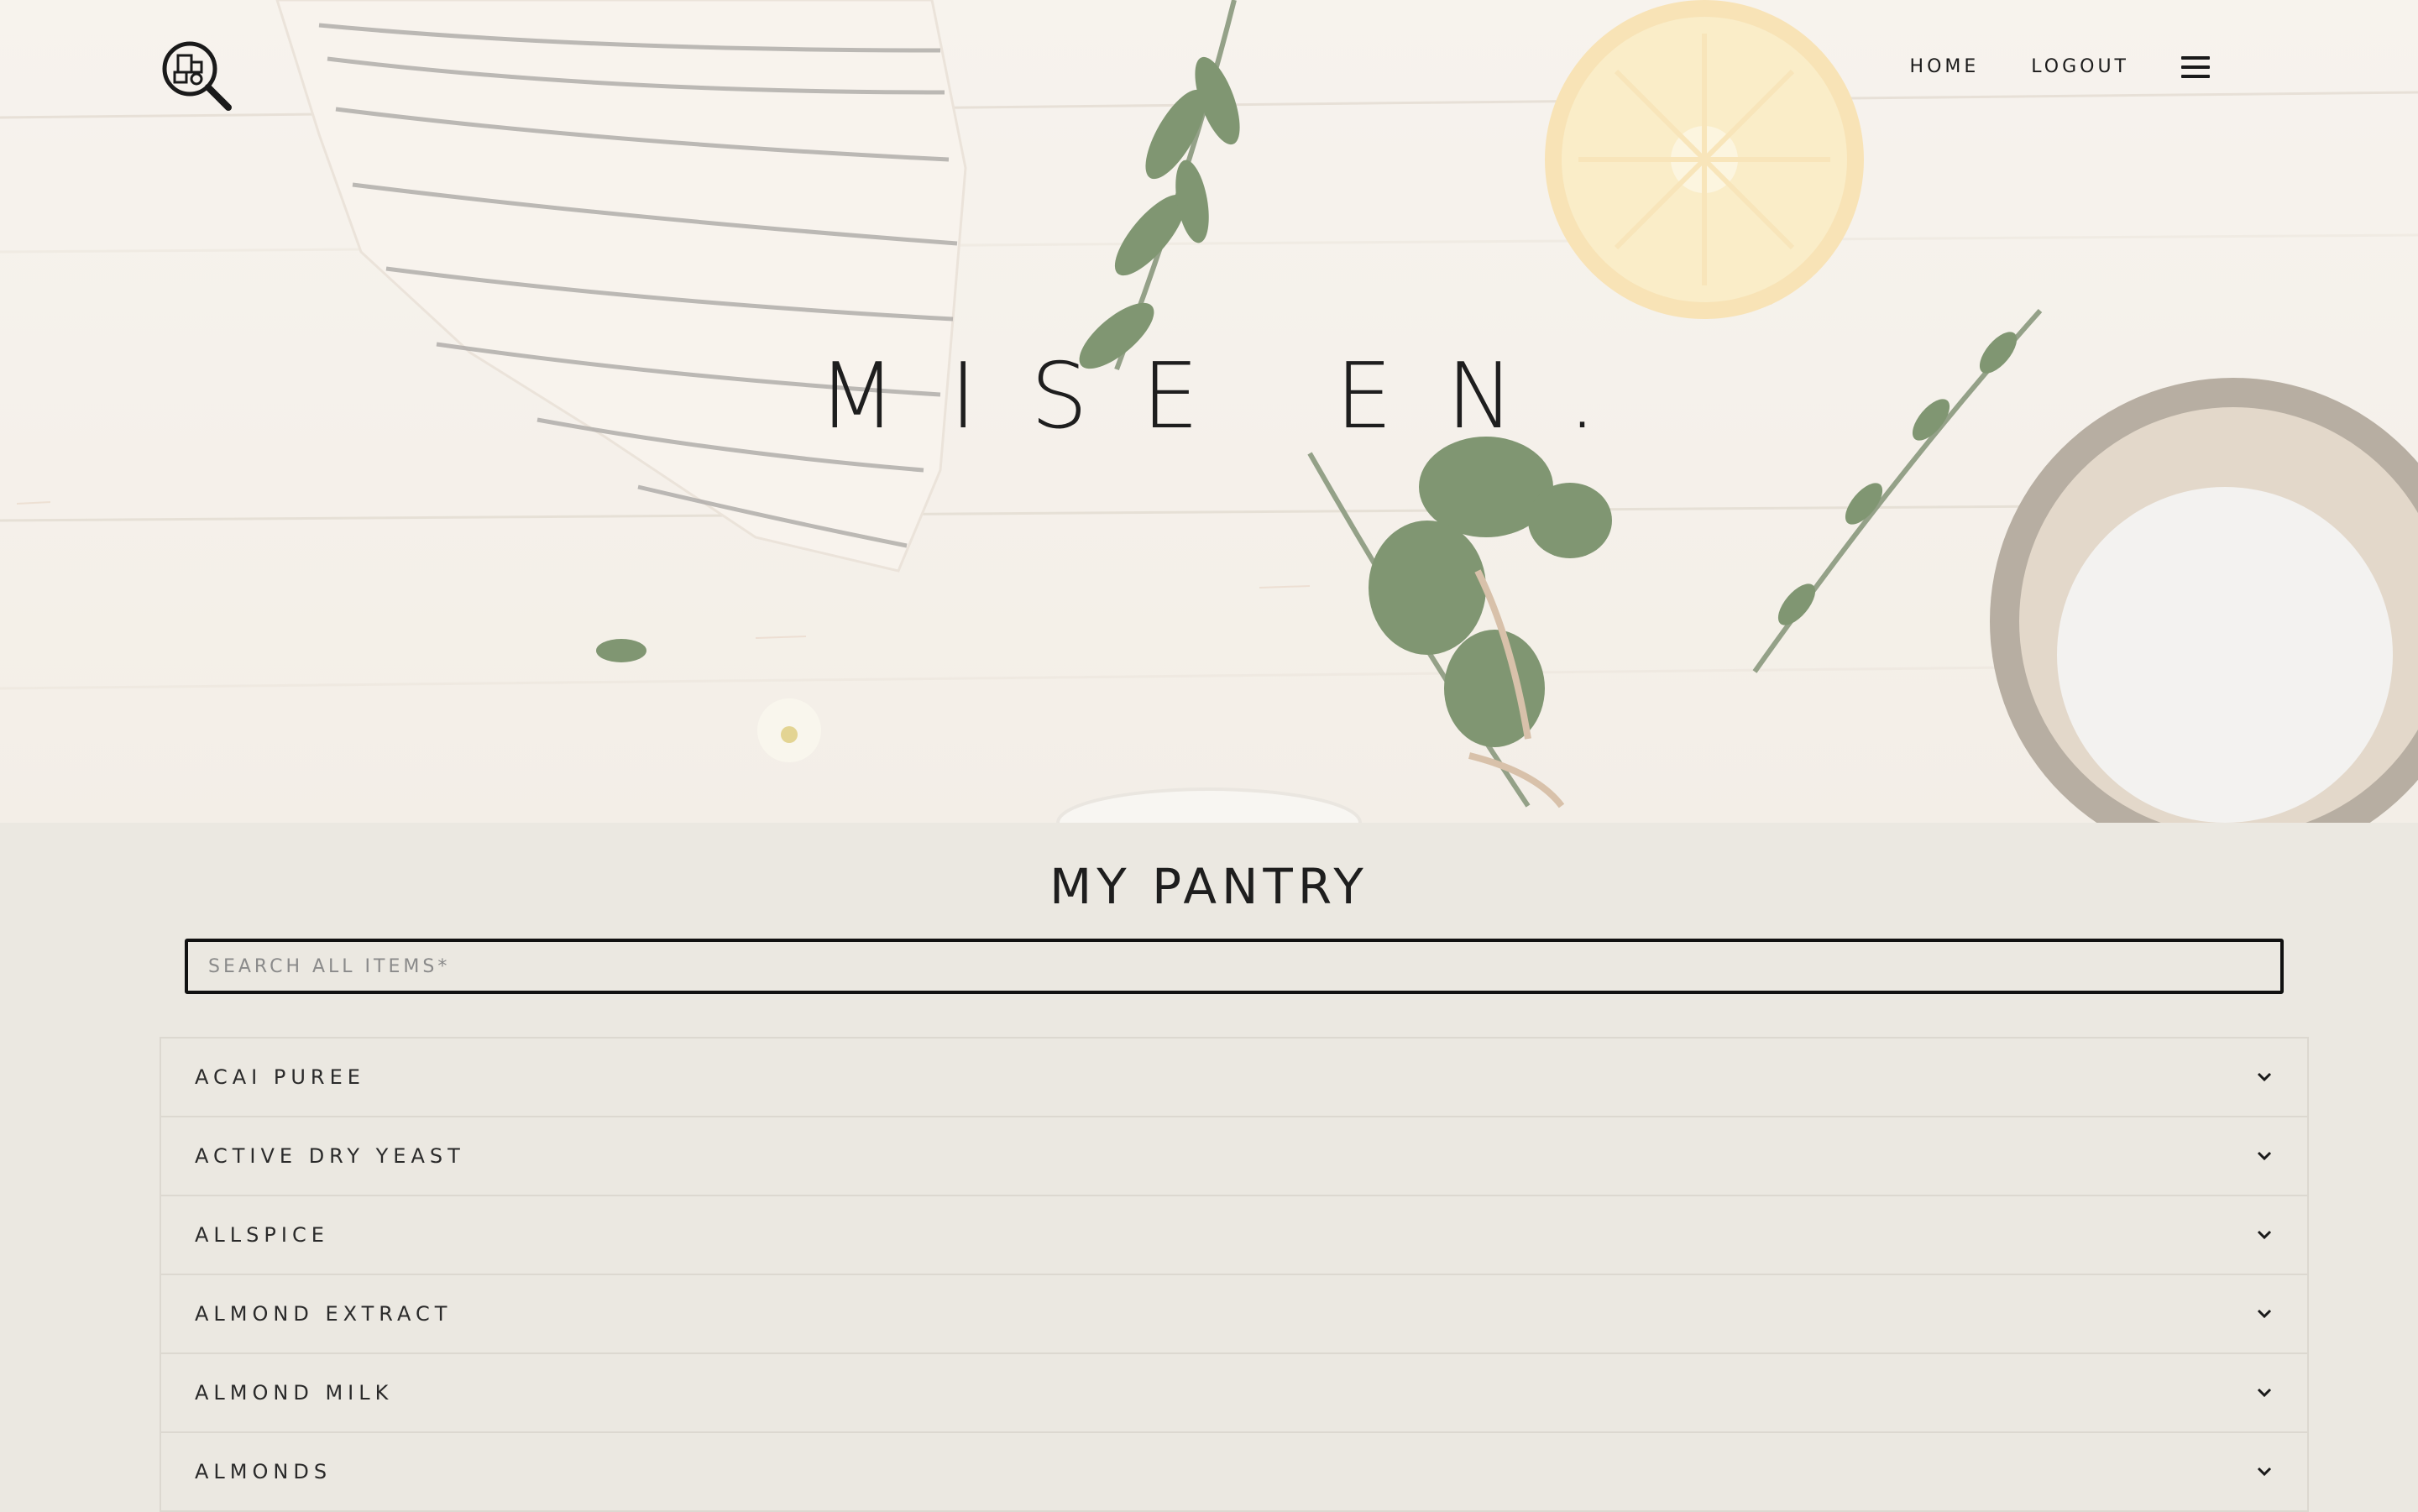 Image resolution: width=2418 pixels, height=1512 pixels. I want to click on hamburger-menu-icon, so click(2196, 67).